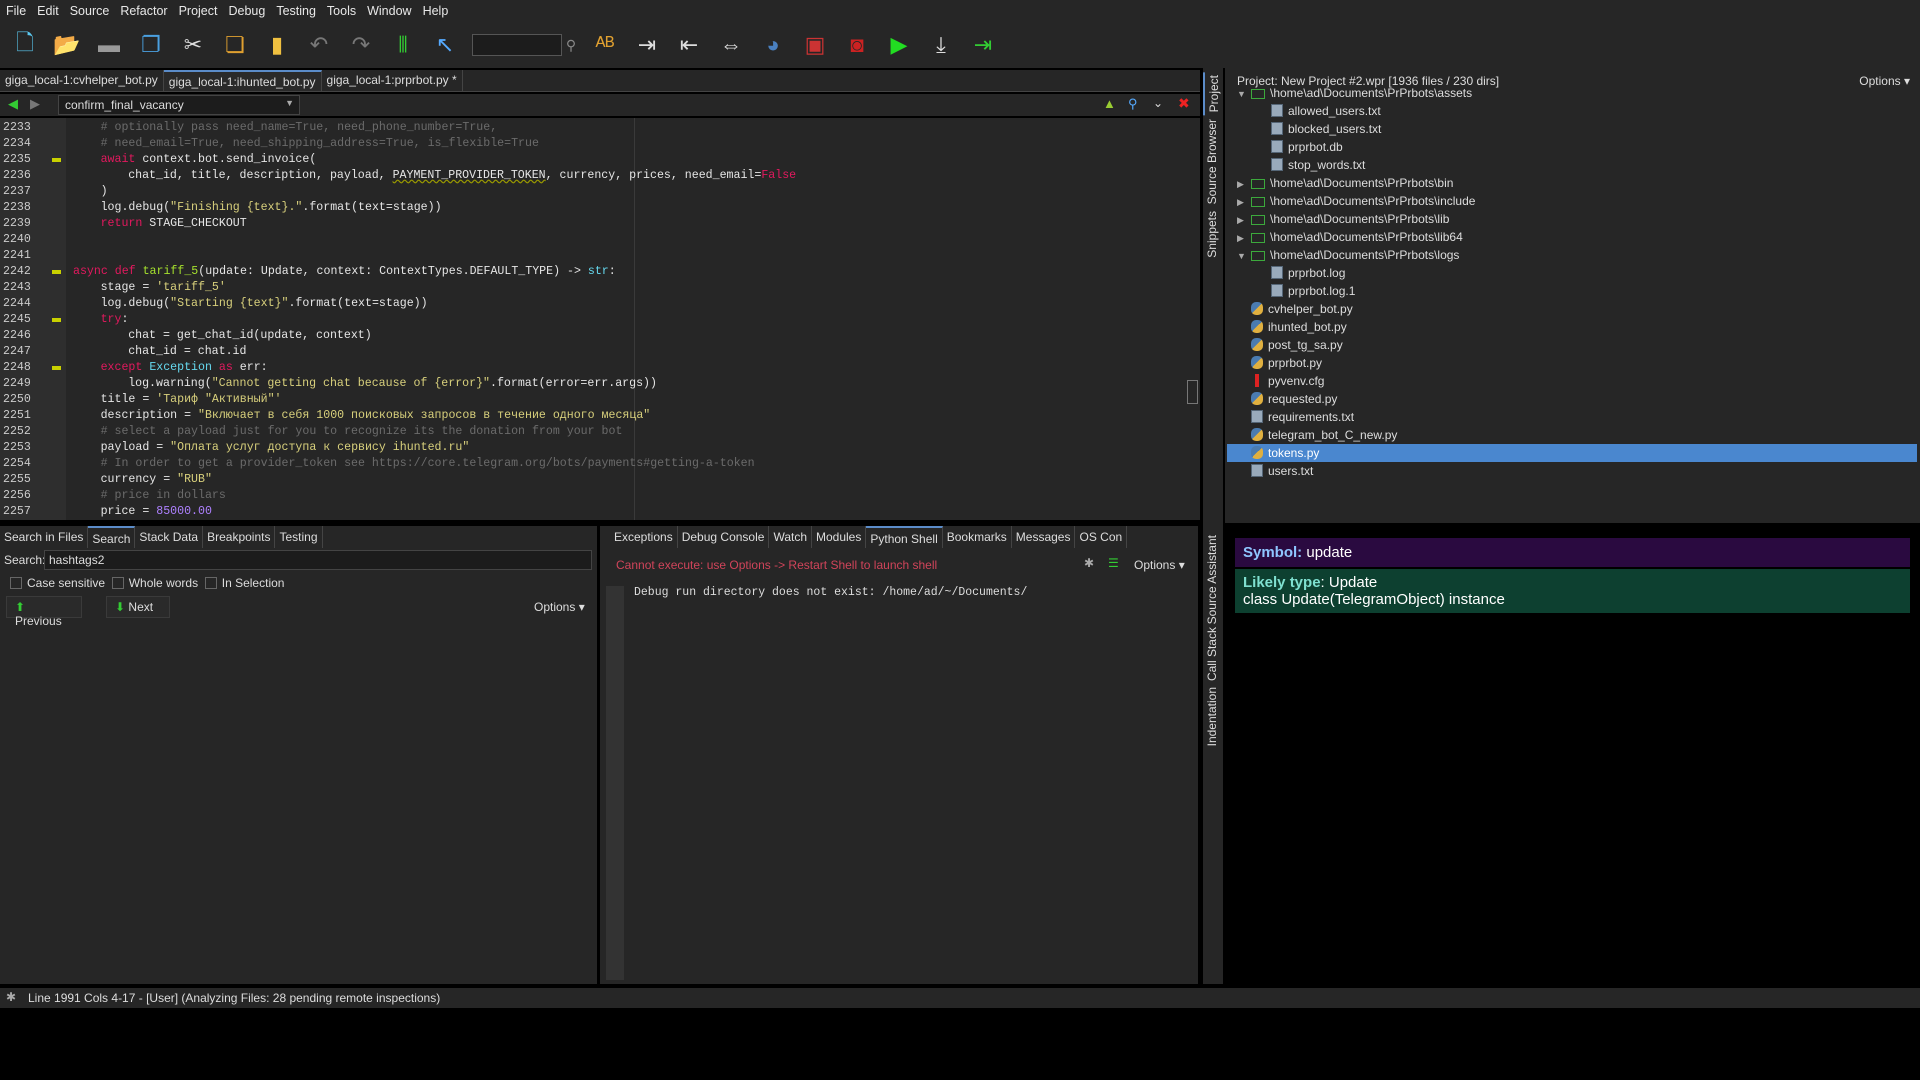  I want to click on tree-item: prprbot.log.1, so click(1572, 291).